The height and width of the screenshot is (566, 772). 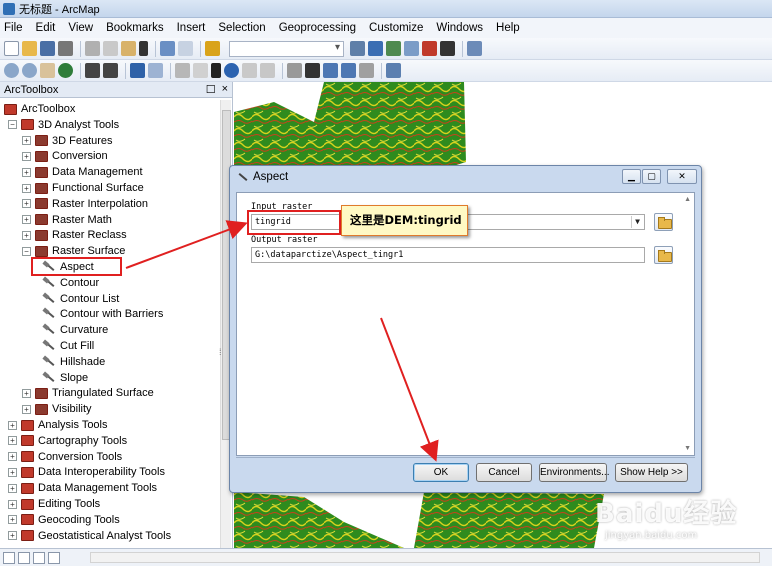 What do you see at coordinates (92, 48) in the screenshot?
I see `cut-icon` at bounding box center [92, 48].